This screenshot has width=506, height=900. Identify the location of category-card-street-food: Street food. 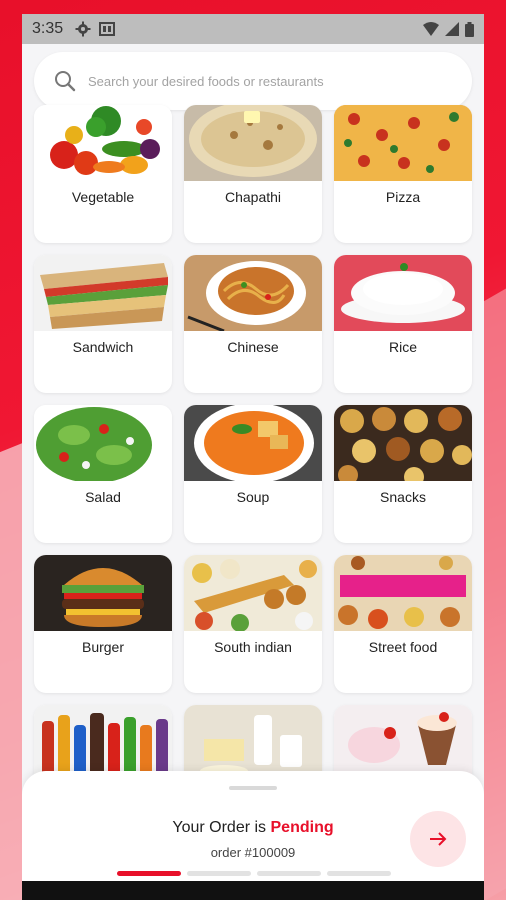
(403, 624).